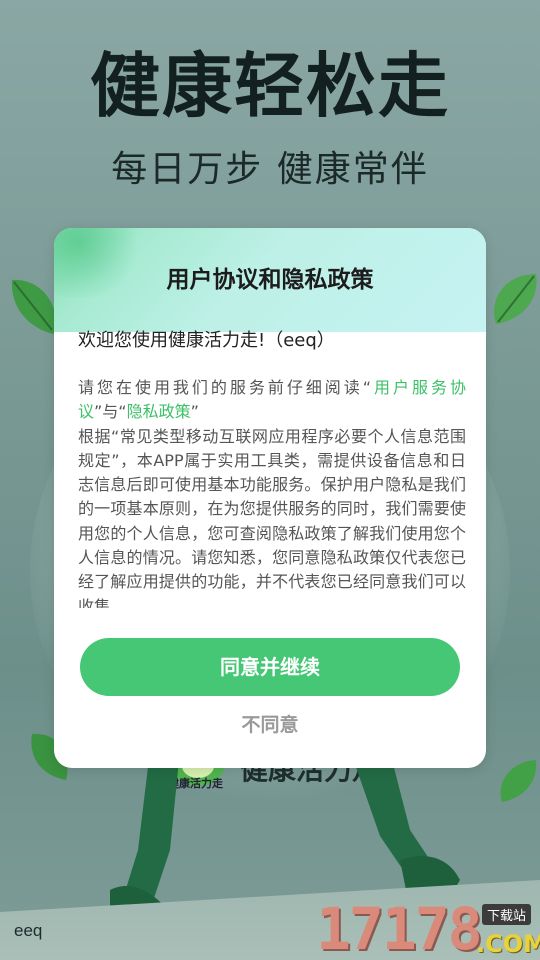 The image size is (540, 960). I want to click on privacy-policy-link: 隐私政策, so click(159, 411).